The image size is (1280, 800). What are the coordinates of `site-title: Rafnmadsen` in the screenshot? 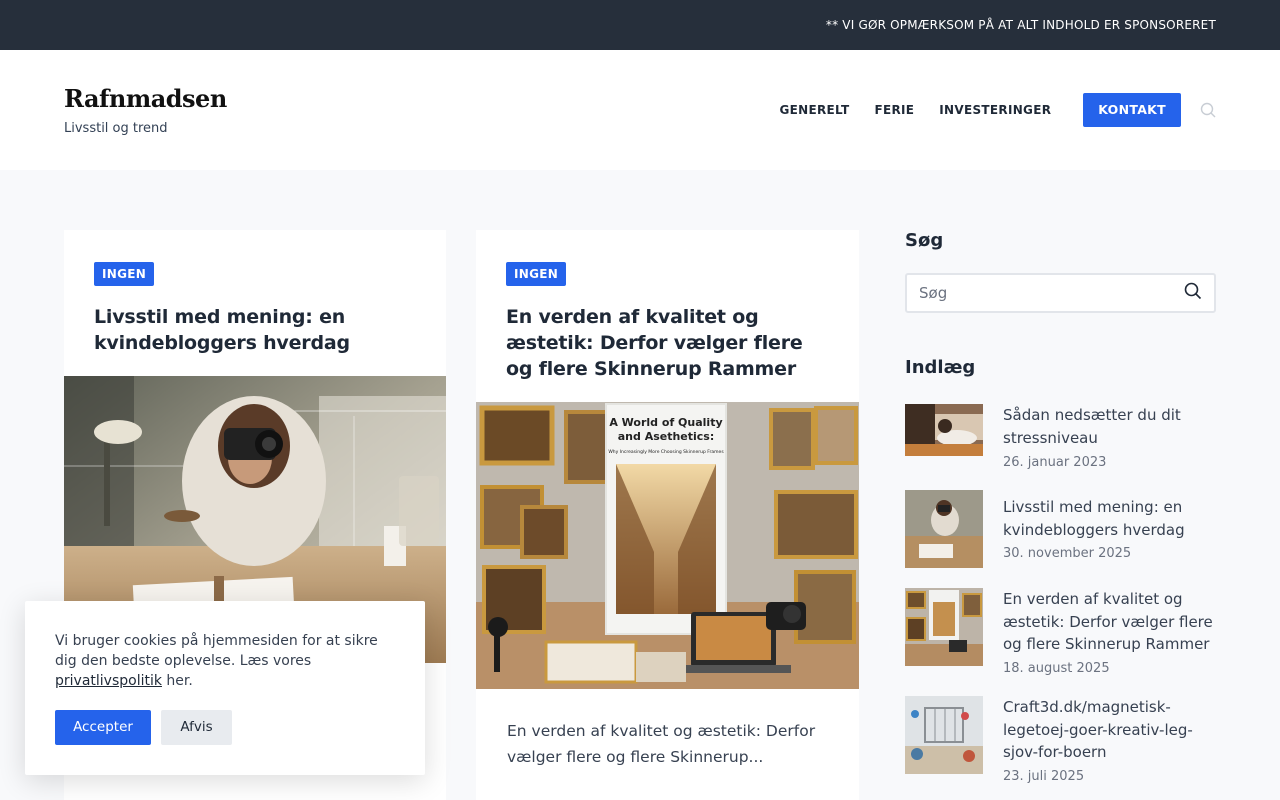 It's located at (145, 98).